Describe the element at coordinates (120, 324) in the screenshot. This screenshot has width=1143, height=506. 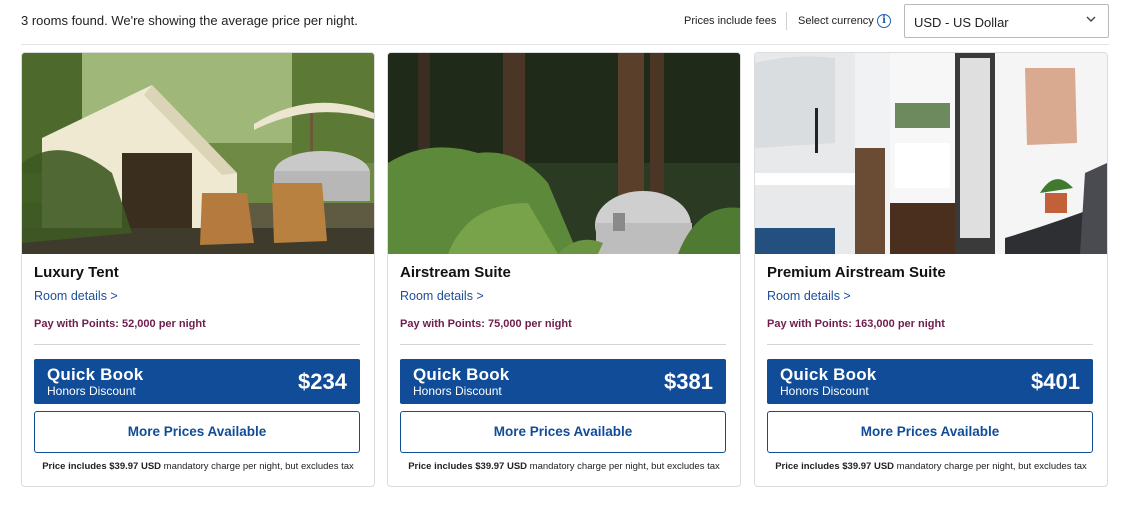
I see `points-price: Pay with Points: 52,000 per night` at that location.